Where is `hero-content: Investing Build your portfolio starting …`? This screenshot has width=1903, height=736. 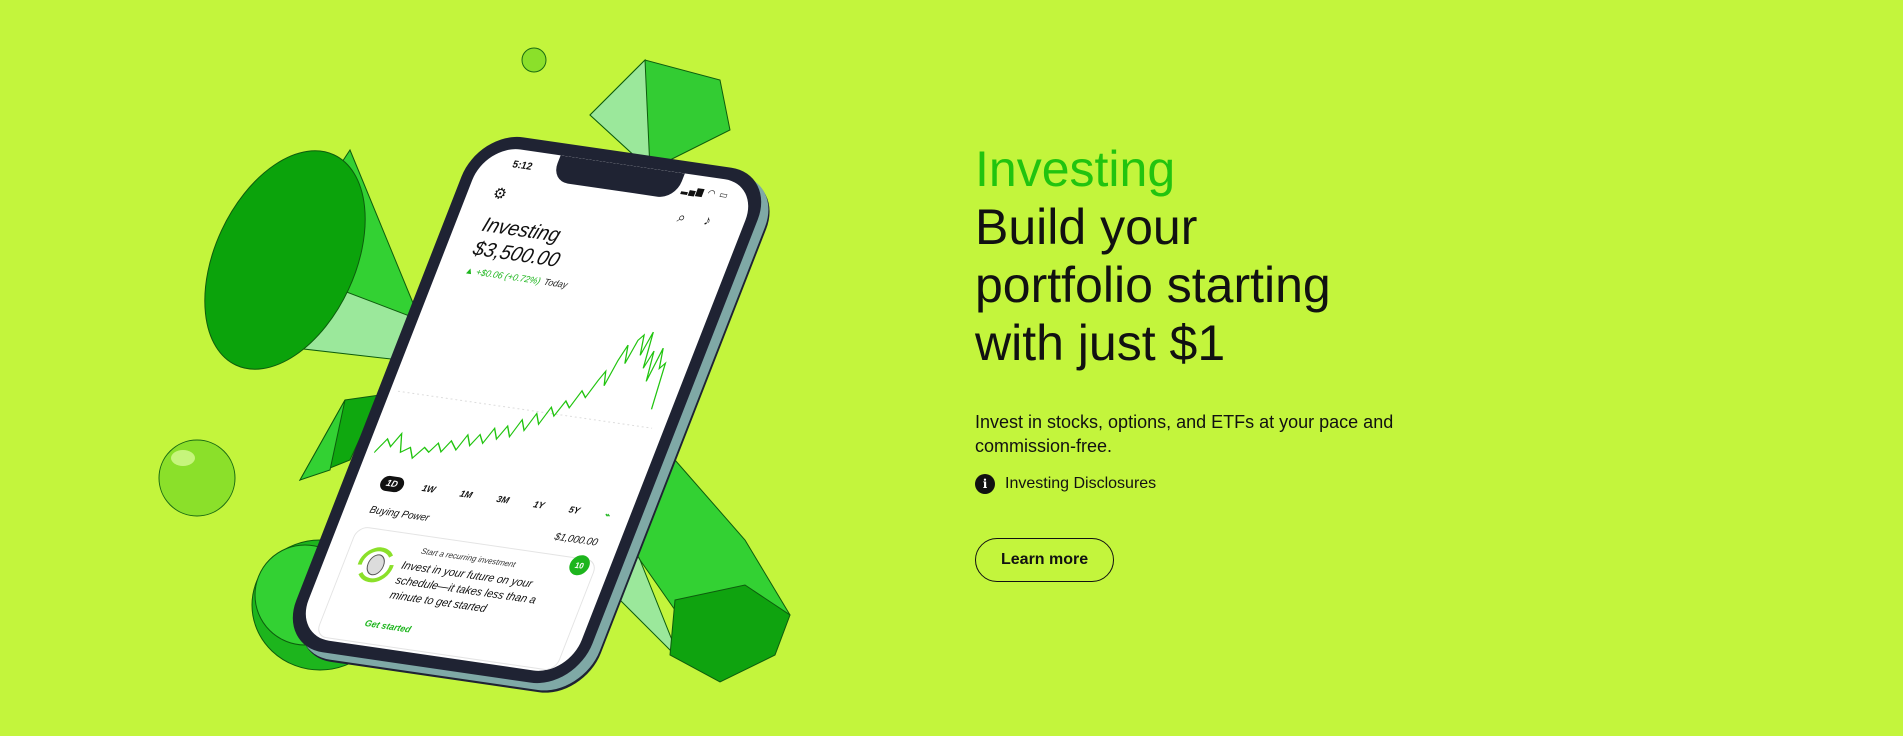 hero-content: Investing Build your portfolio starting … is located at coordinates (1205, 361).